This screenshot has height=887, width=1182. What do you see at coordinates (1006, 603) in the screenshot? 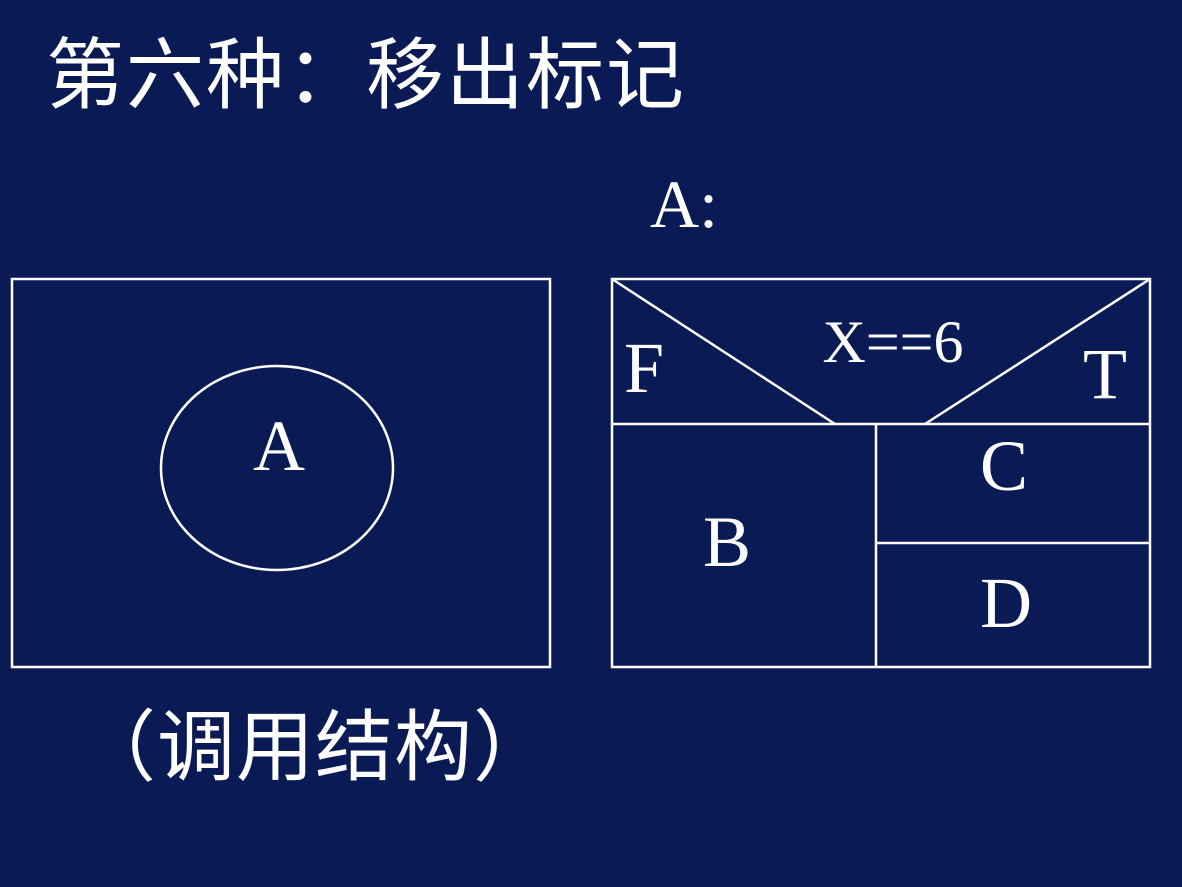
I see `ns-true-branch-d: D` at bounding box center [1006, 603].